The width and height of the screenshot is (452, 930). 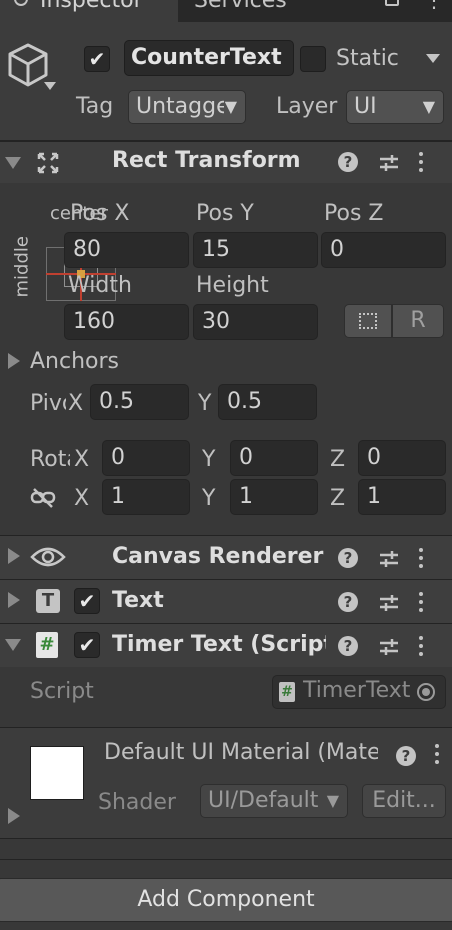 I want to click on pos-y-field: 15, so click(x=255, y=250).